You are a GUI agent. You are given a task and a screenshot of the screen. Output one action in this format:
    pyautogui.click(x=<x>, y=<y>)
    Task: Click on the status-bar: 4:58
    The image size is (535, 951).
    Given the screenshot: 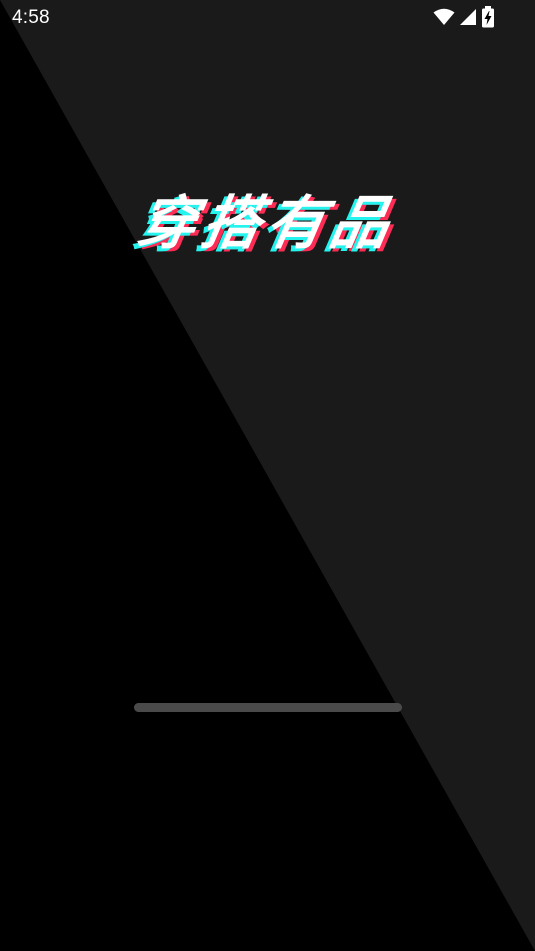 What is the action you would take?
    pyautogui.click(x=267, y=19)
    